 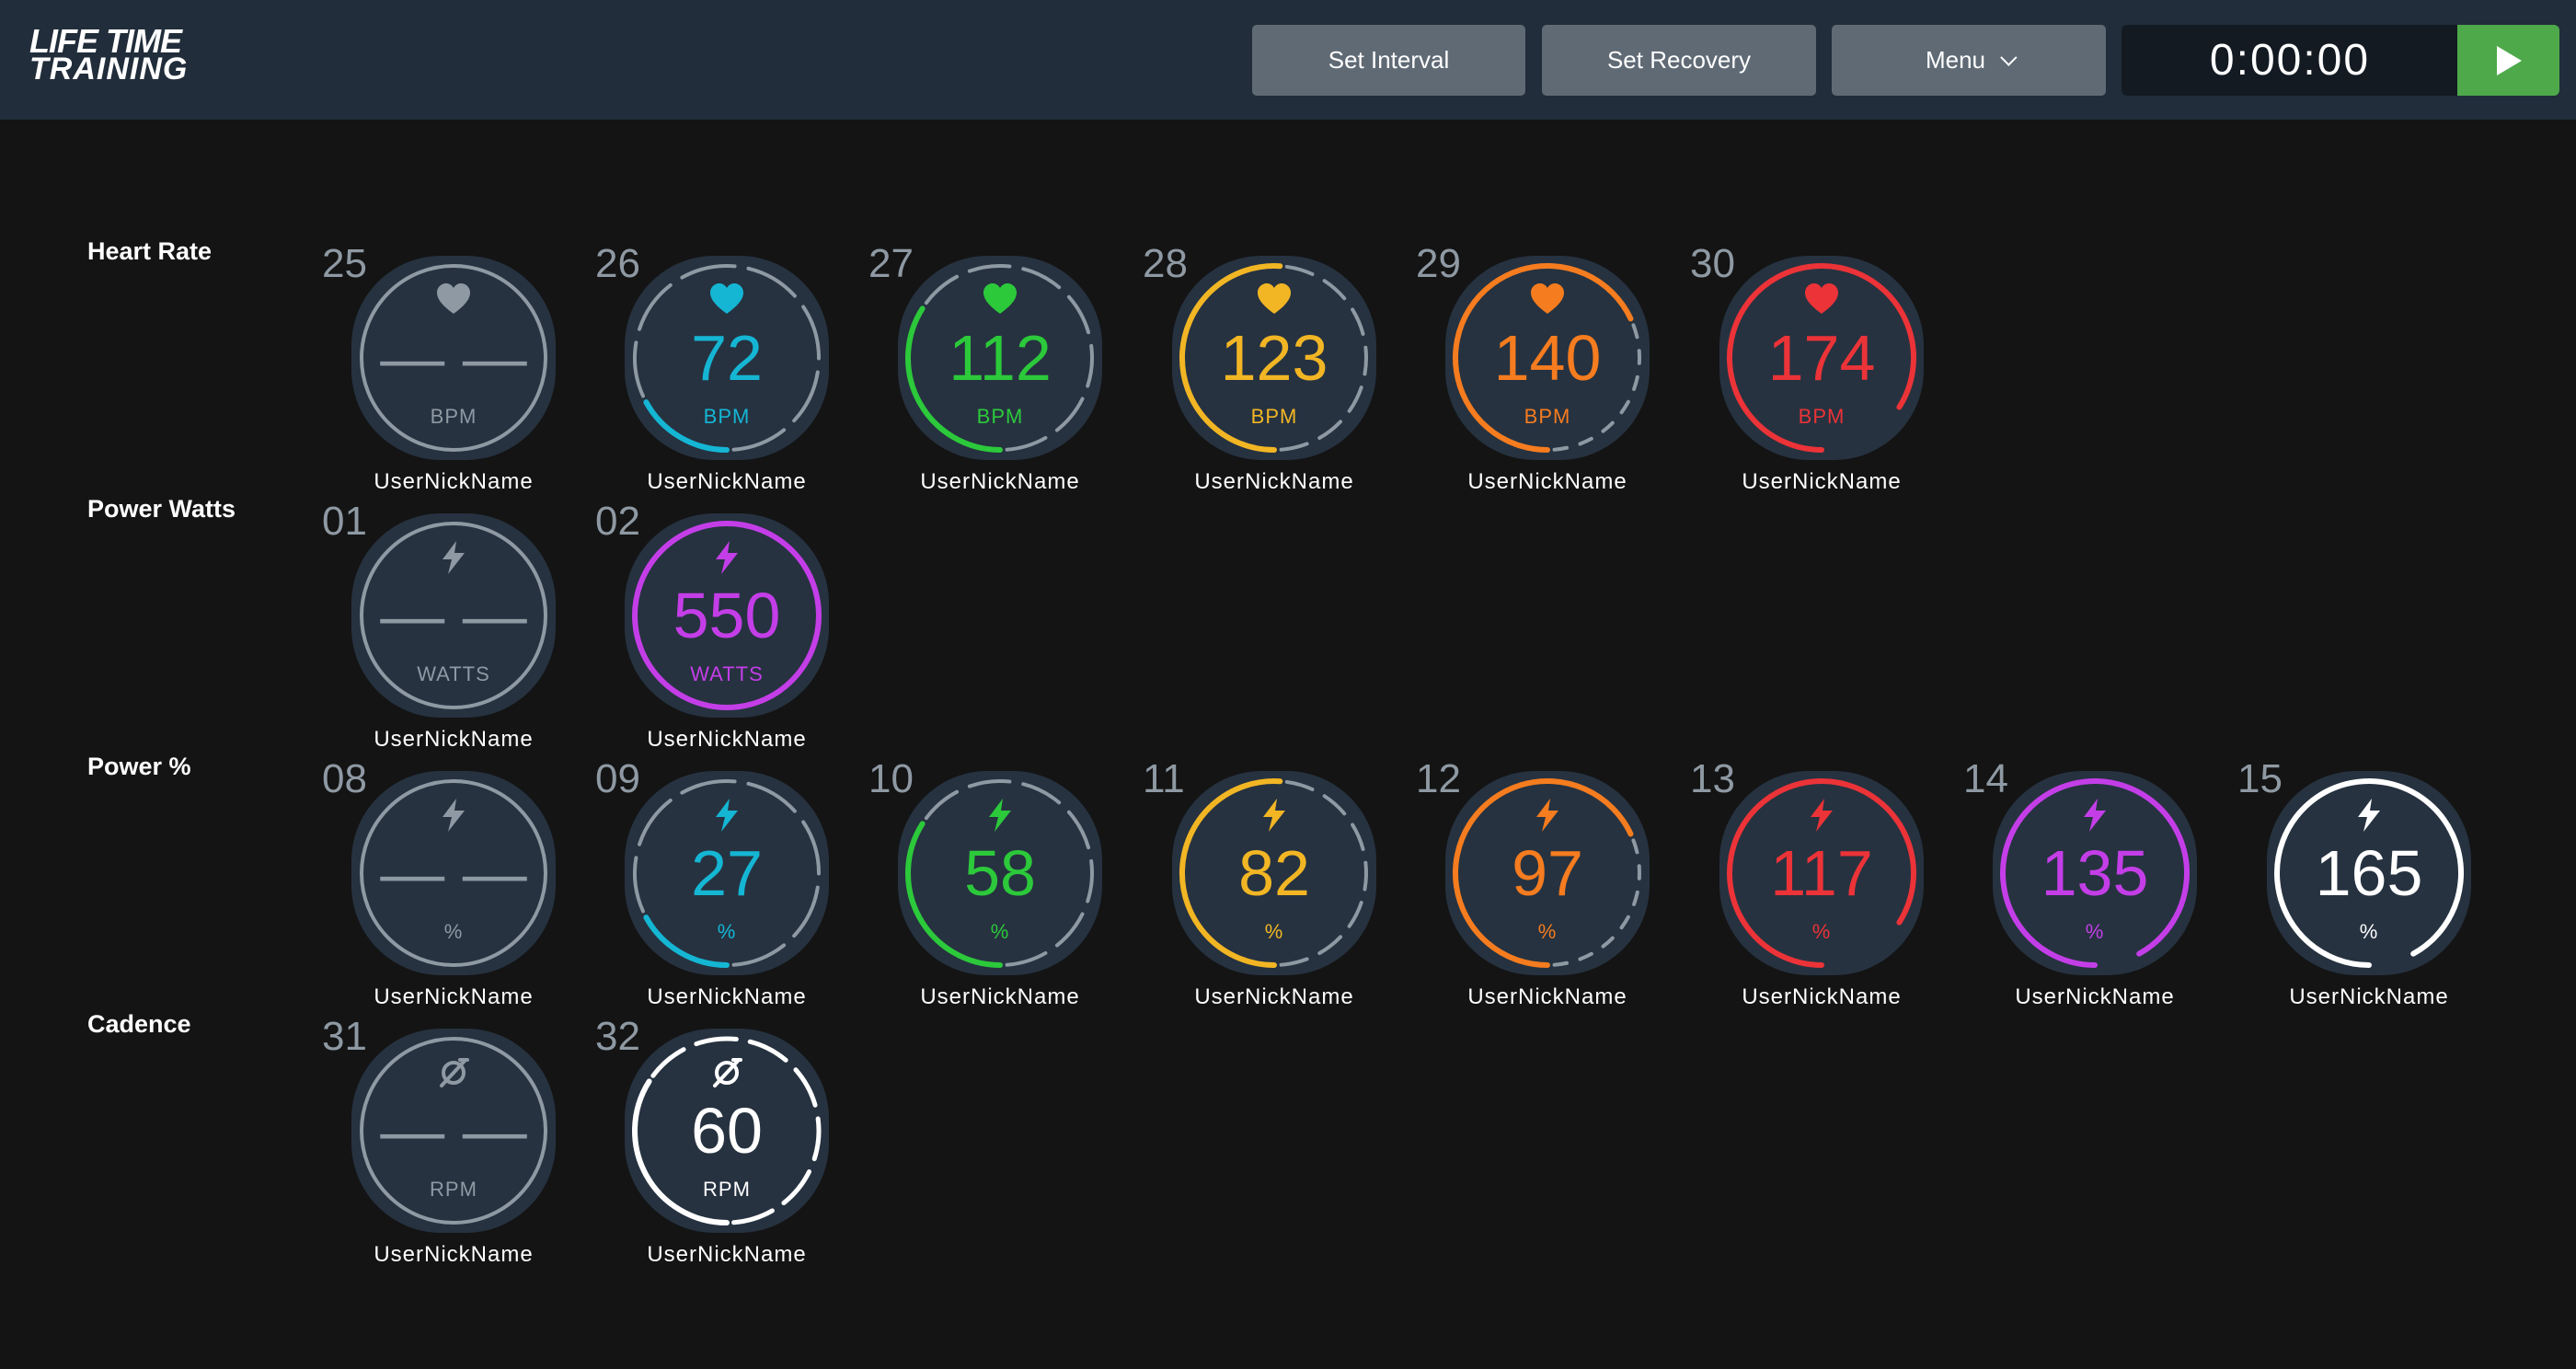 What do you see at coordinates (727, 358) in the screenshot?
I see `metric-value: 72` at bounding box center [727, 358].